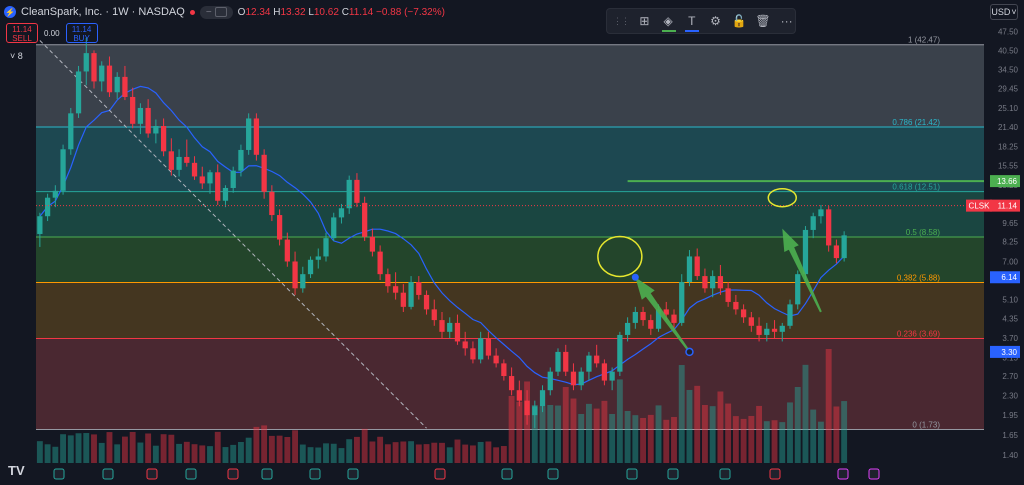 This screenshot has height=485, width=1024. Describe the element at coordinates (763, 21) in the screenshot. I see `trash-icon: 🗑` at that location.